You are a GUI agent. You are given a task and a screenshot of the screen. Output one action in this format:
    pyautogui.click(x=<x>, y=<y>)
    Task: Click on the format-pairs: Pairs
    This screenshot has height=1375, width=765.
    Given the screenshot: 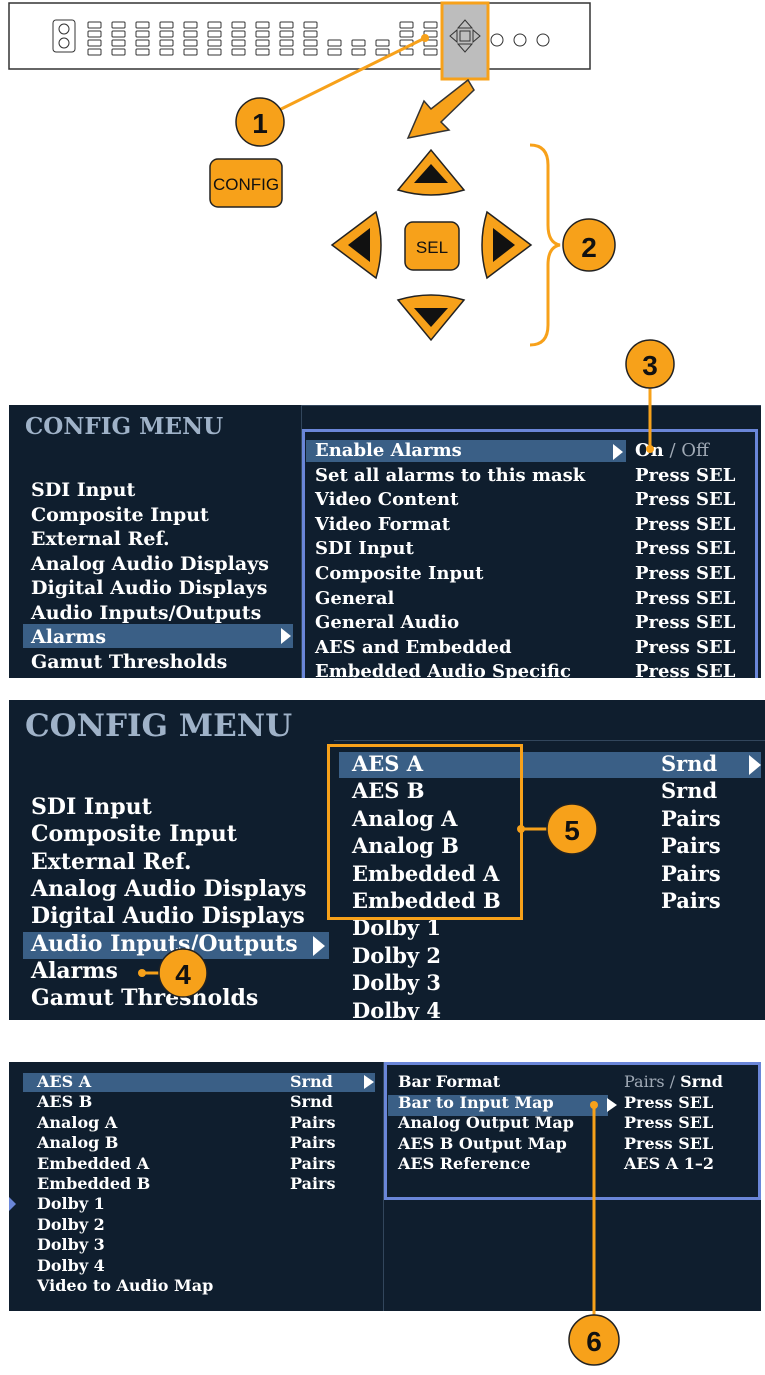 What is the action you would take?
    pyautogui.click(x=644, y=1081)
    